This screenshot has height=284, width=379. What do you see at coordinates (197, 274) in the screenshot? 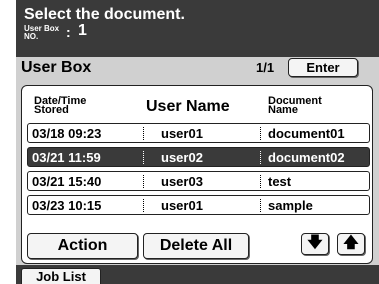
I see `bottom-tab-bar: Job List` at bounding box center [197, 274].